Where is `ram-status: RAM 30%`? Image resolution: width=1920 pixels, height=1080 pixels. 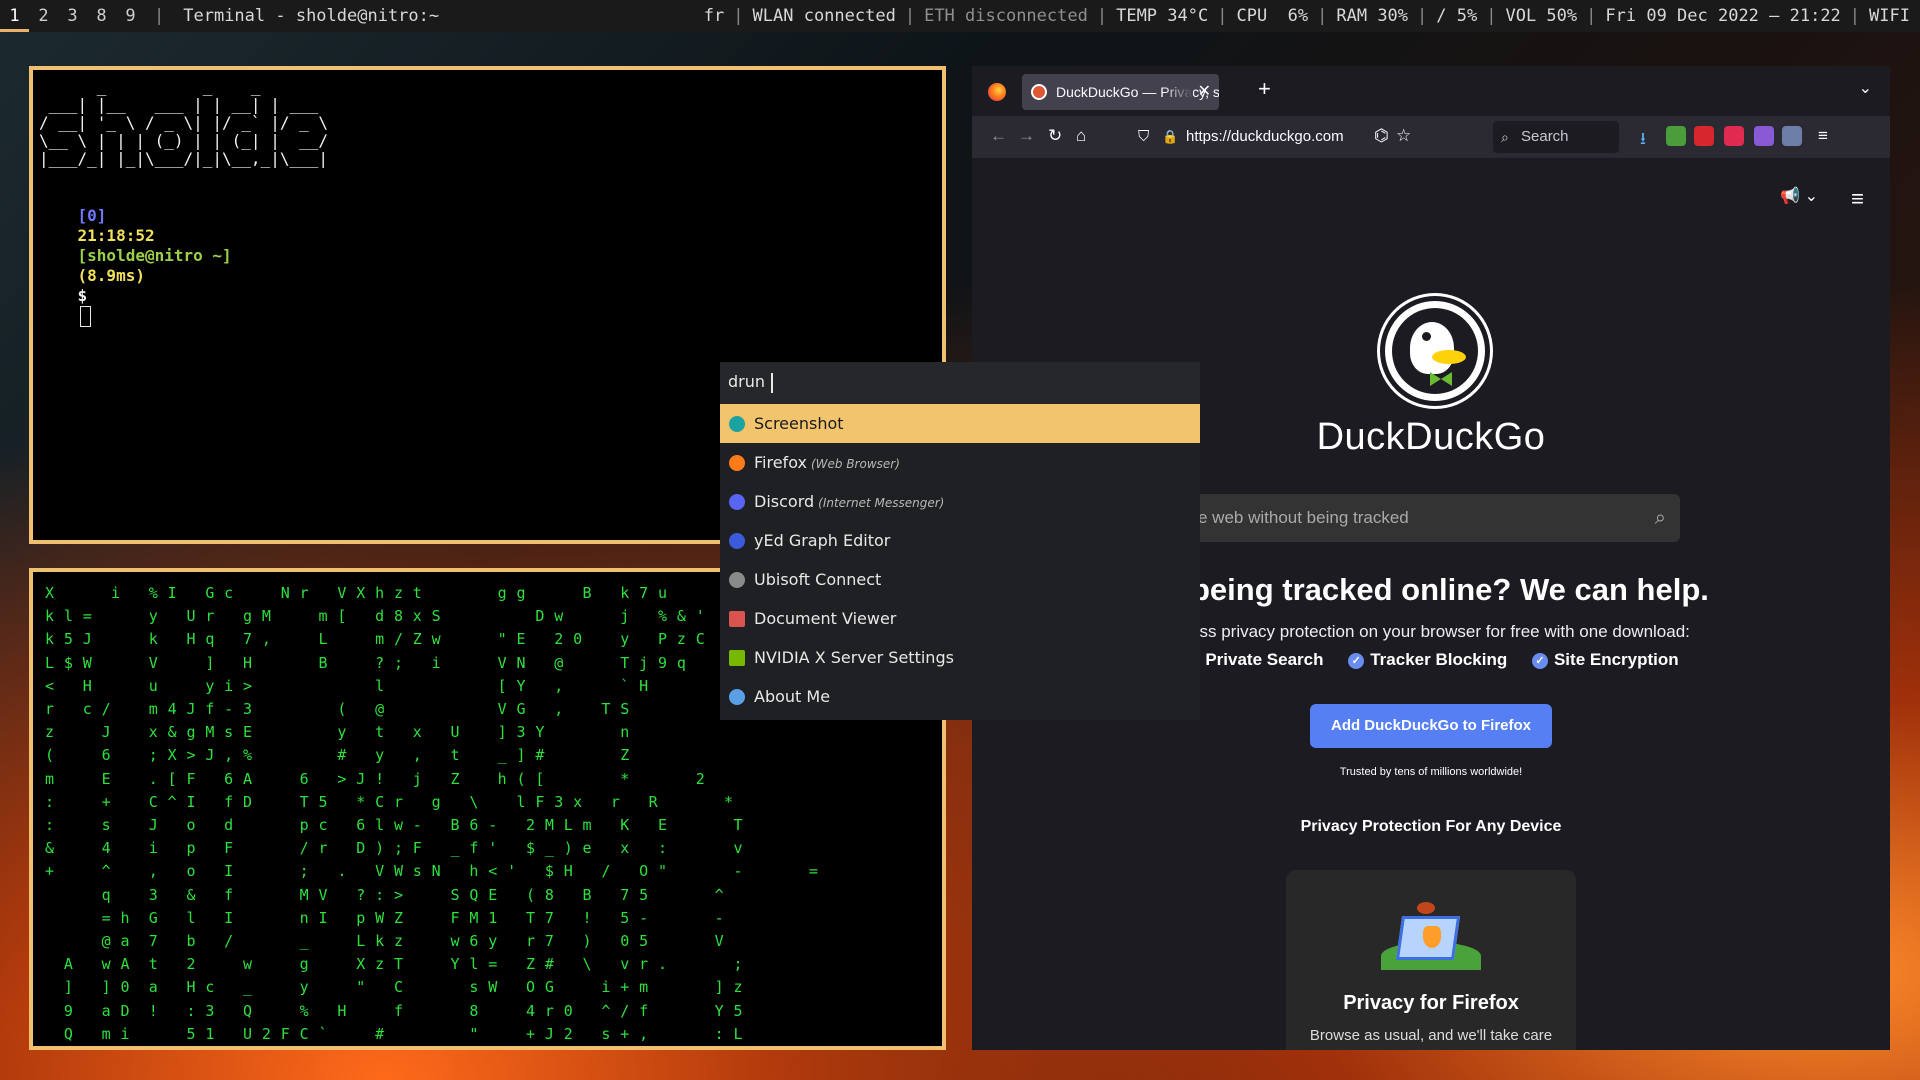 ram-status: RAM 30% is located at coordinates (1372, 16).